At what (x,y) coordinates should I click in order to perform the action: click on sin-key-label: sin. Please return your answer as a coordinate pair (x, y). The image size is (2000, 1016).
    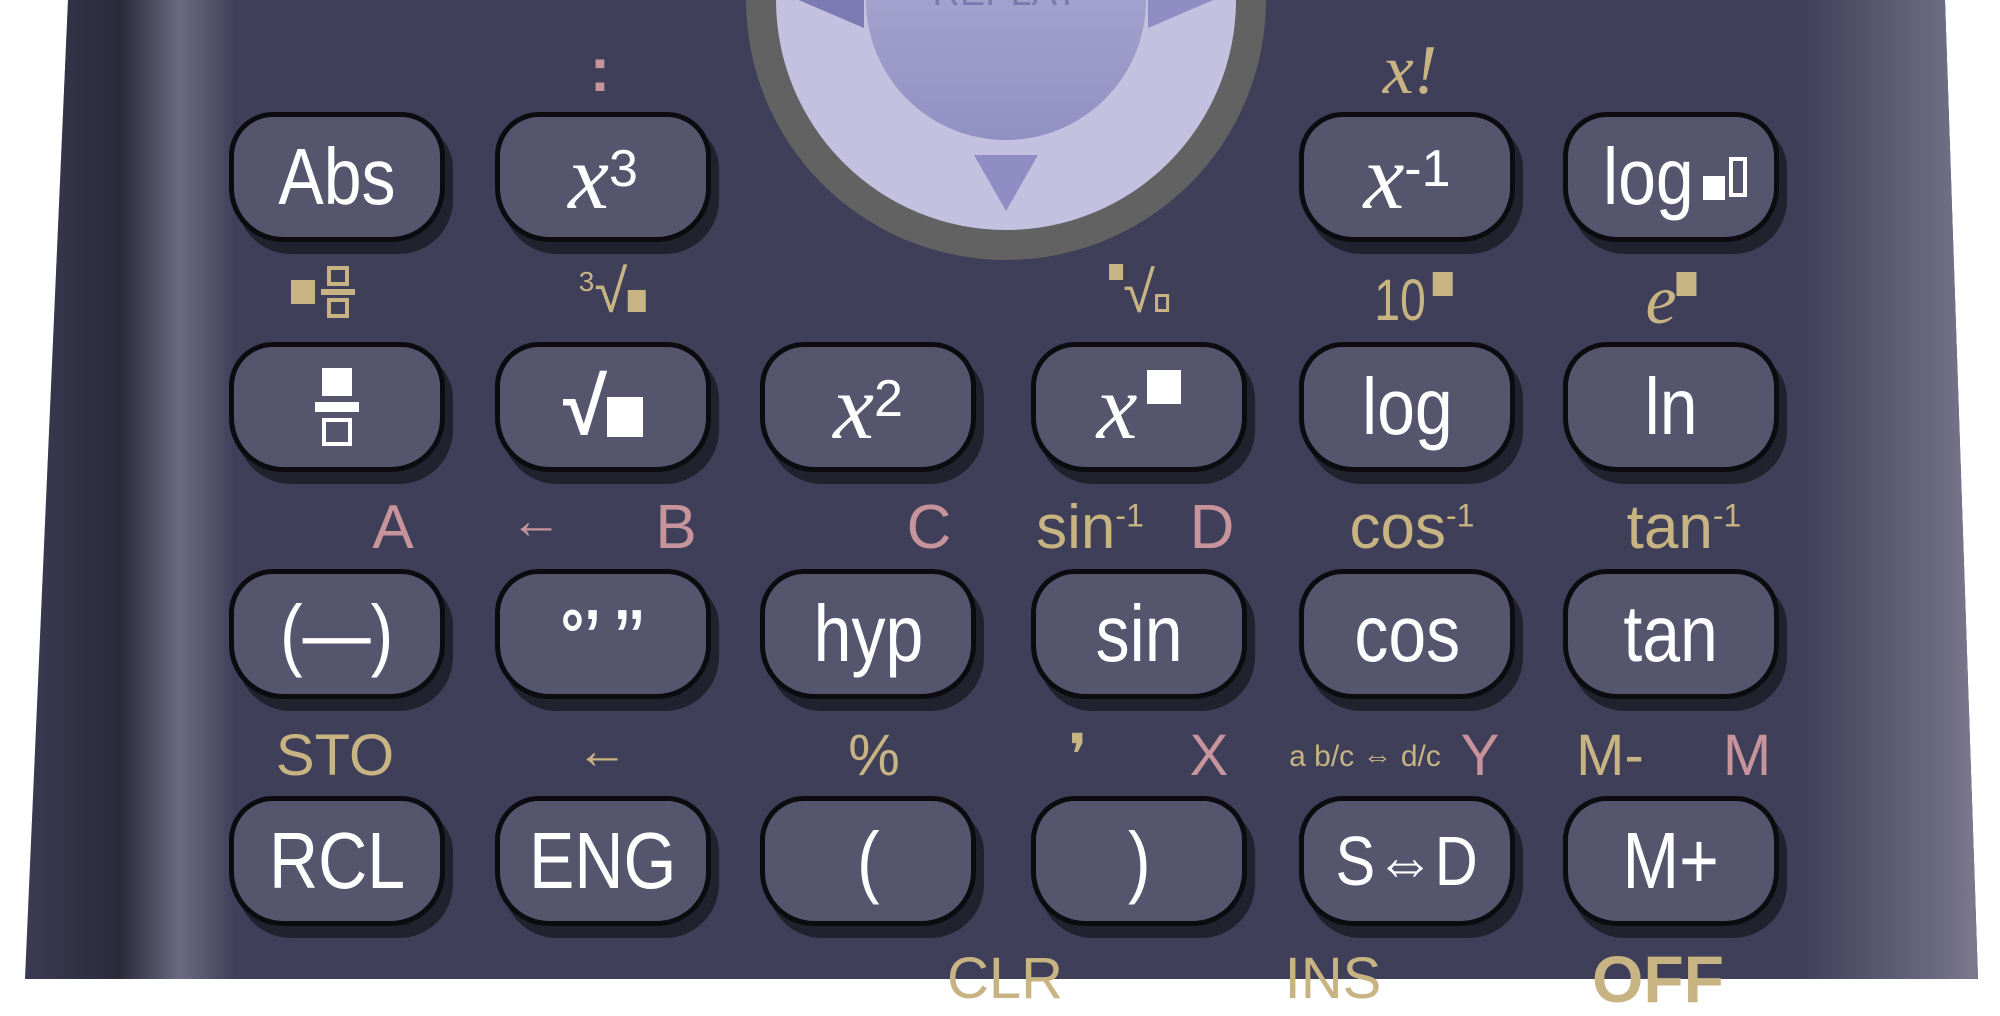
    Looking at the image, I should click on (1139, 633).